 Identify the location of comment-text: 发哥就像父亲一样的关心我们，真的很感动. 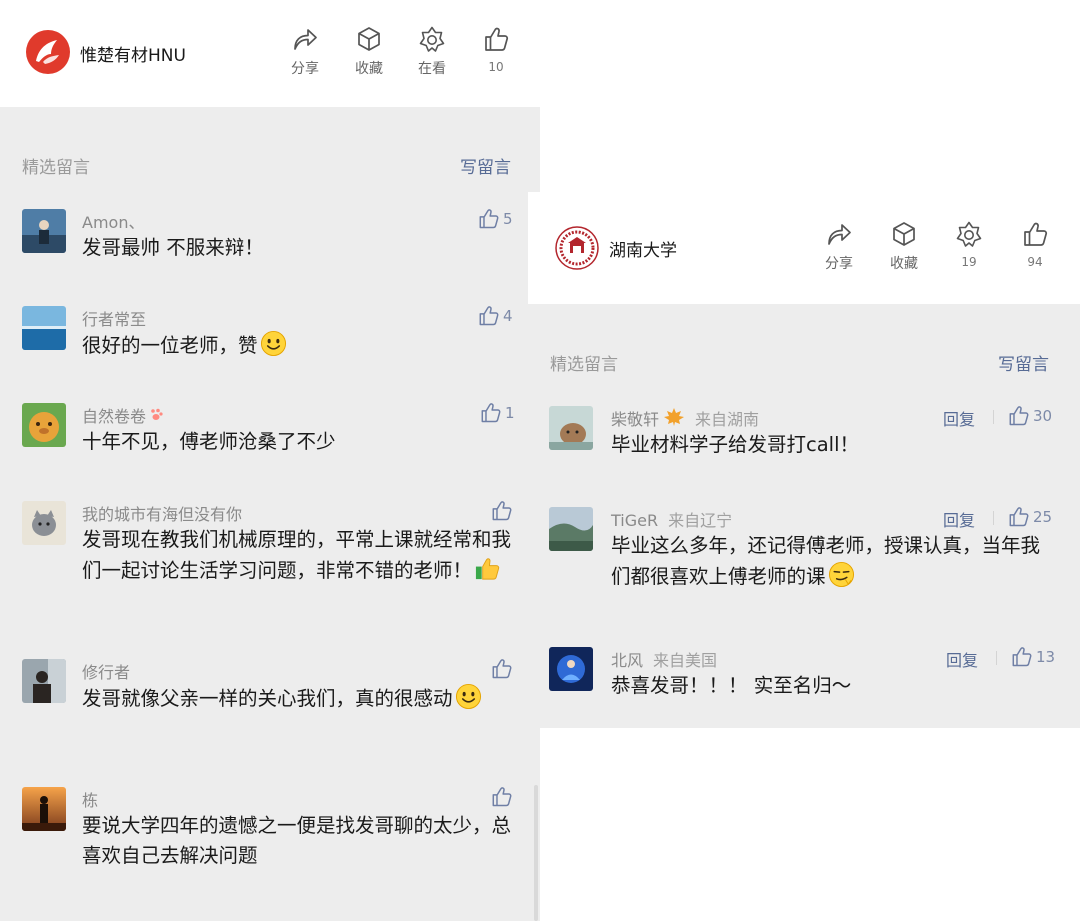
(298, 698).